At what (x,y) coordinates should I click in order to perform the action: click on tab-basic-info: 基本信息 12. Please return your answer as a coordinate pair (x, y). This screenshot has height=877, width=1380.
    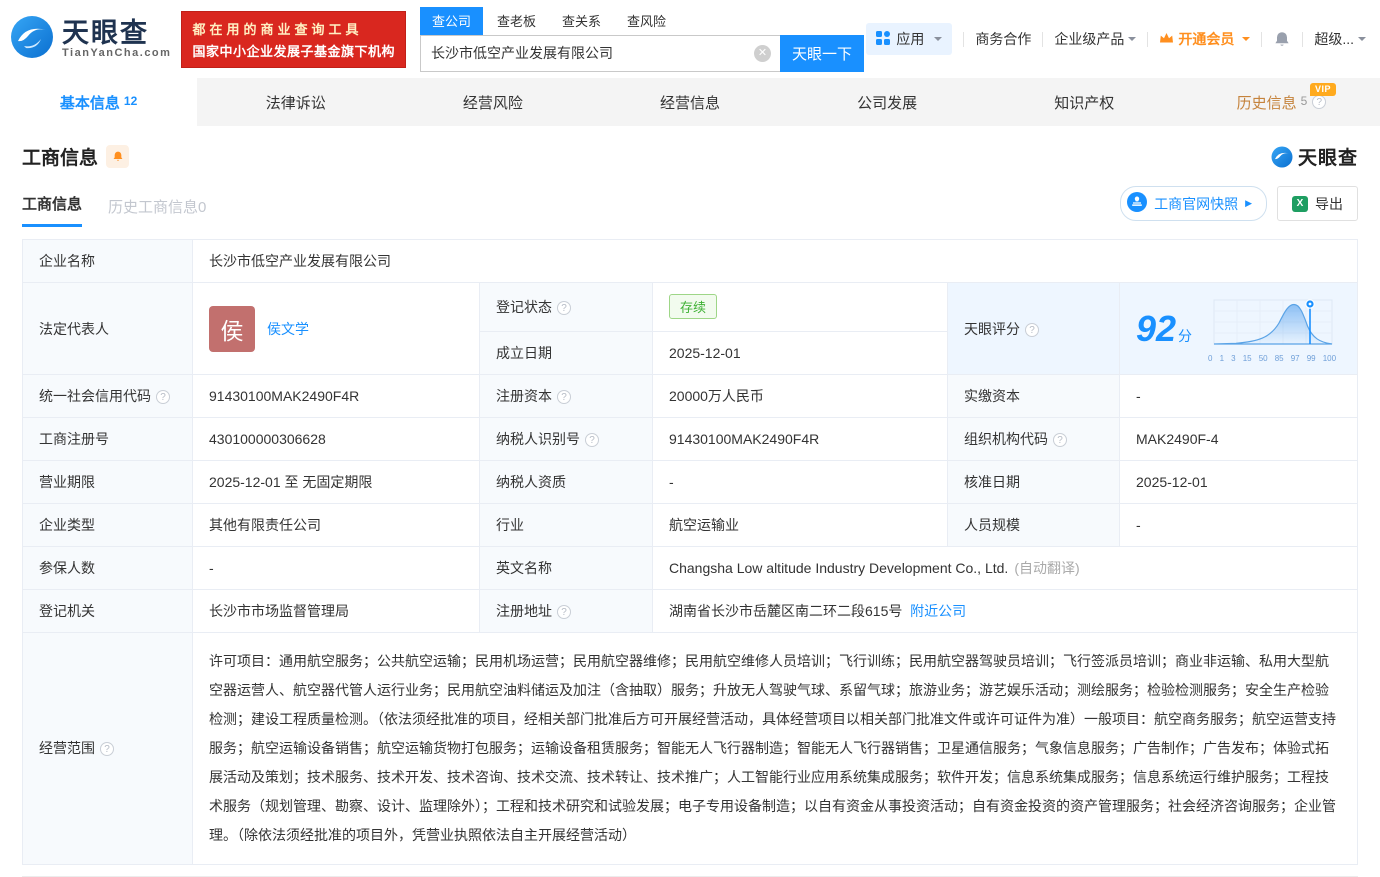
    Looking at the image, I should click on (99, 102).